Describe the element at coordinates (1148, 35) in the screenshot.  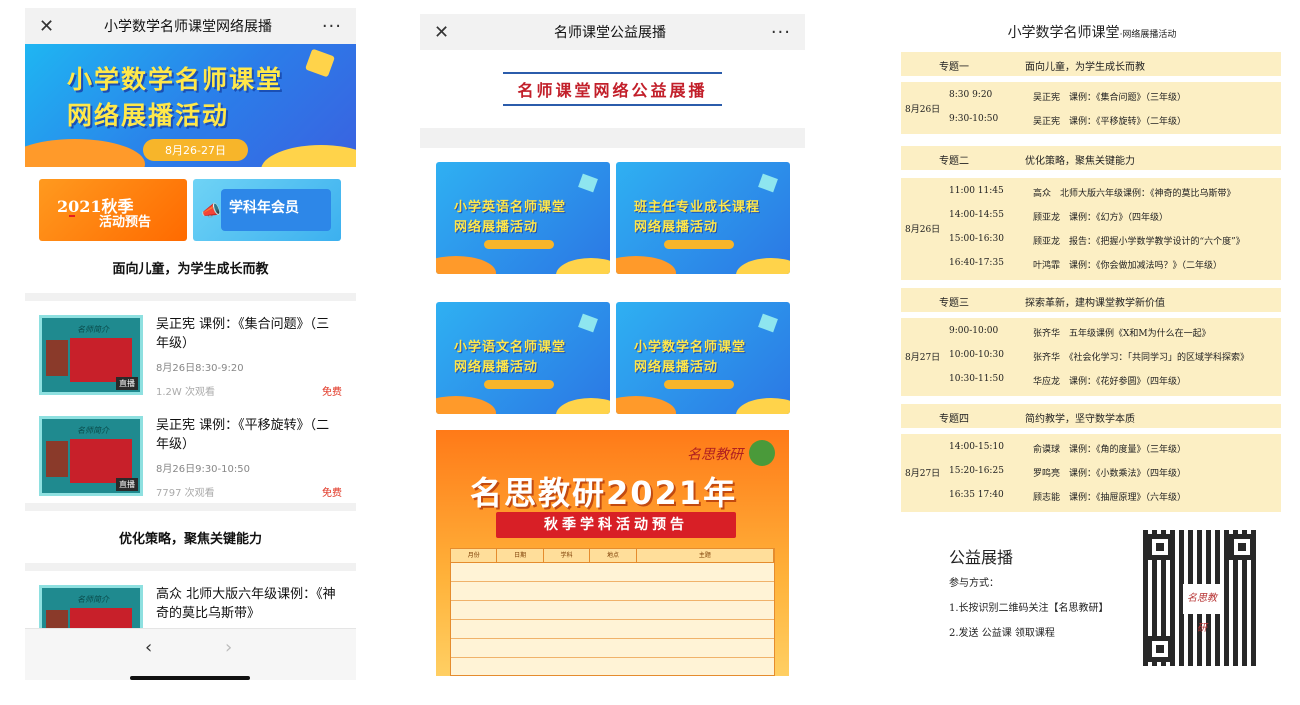
I see `schedule-title-small: ·网络展播活动` at that location.